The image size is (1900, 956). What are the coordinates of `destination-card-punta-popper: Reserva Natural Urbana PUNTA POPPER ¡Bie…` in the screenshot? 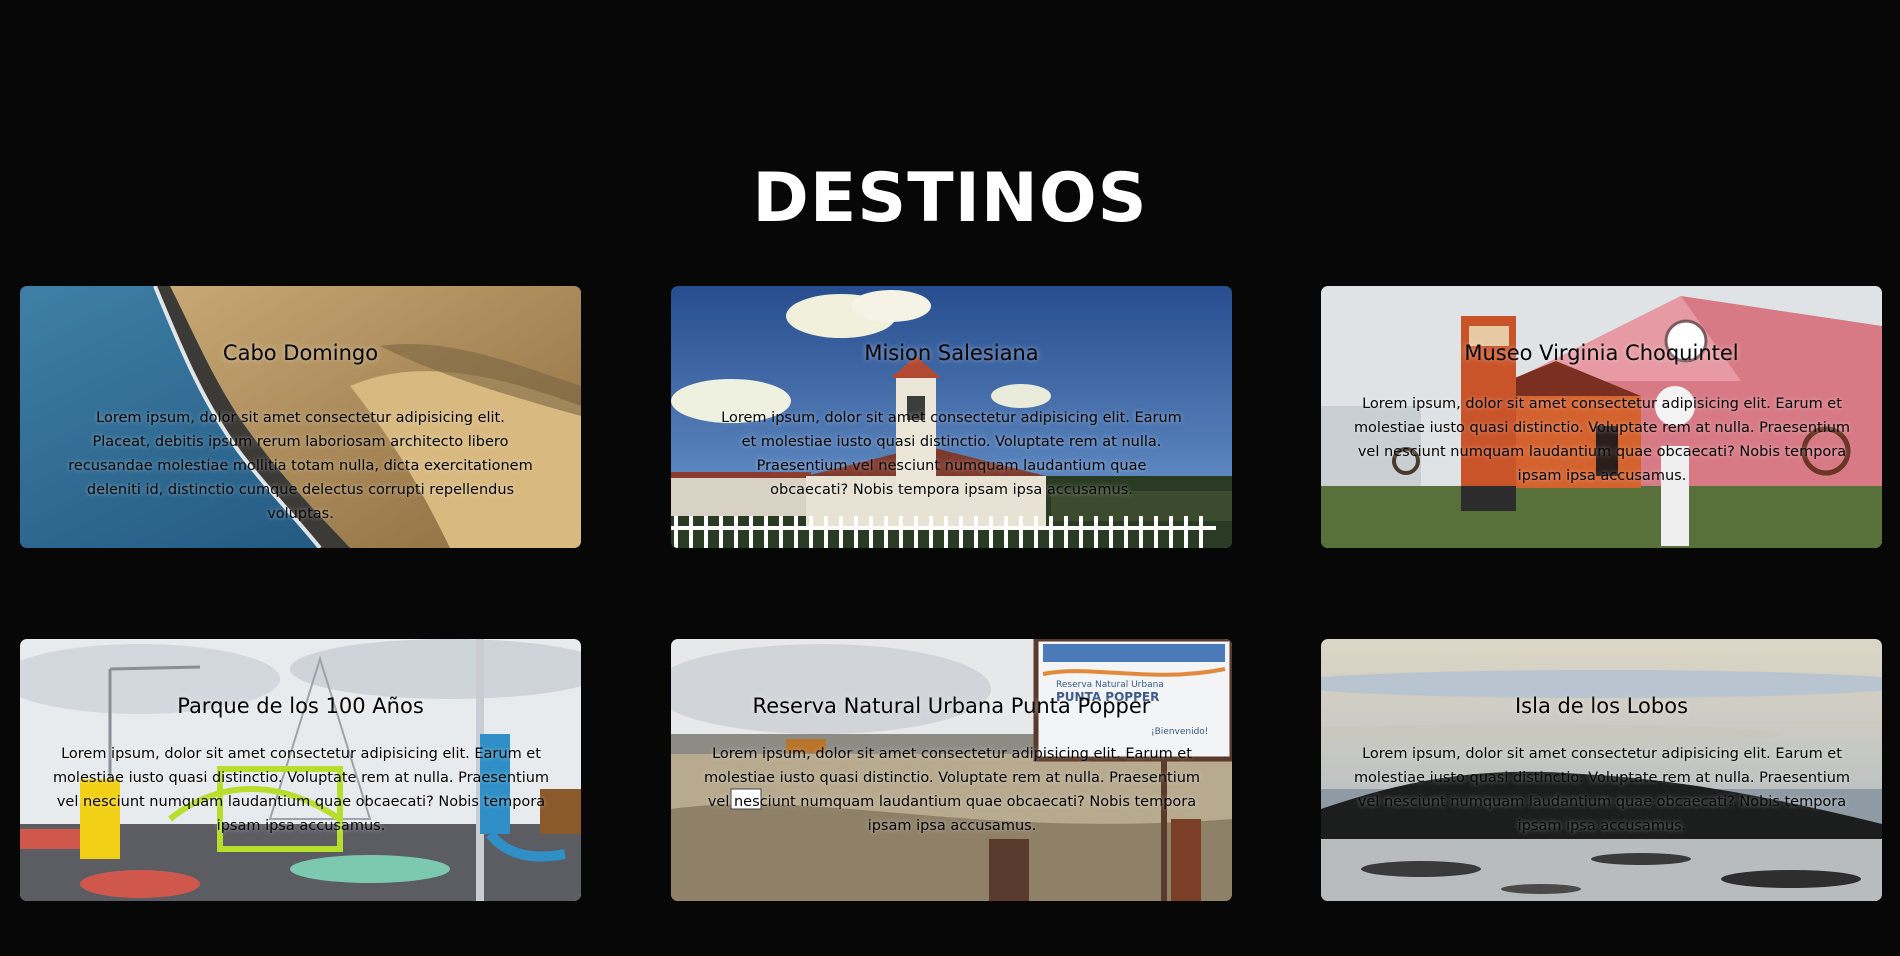 It's located at (951, 770).